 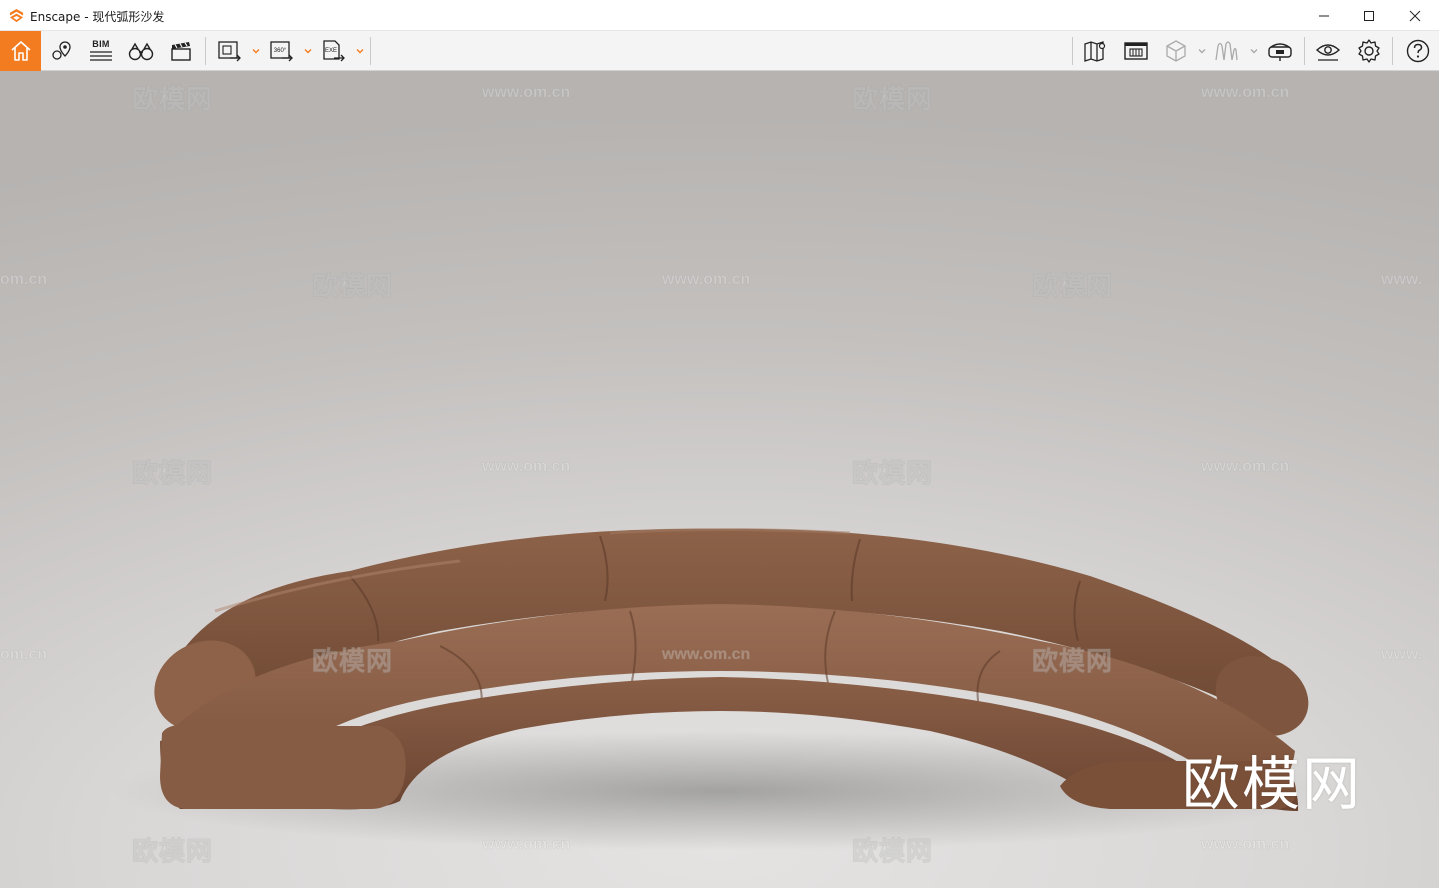 I want to click on settings-icon, so click(x=1369, y=51).